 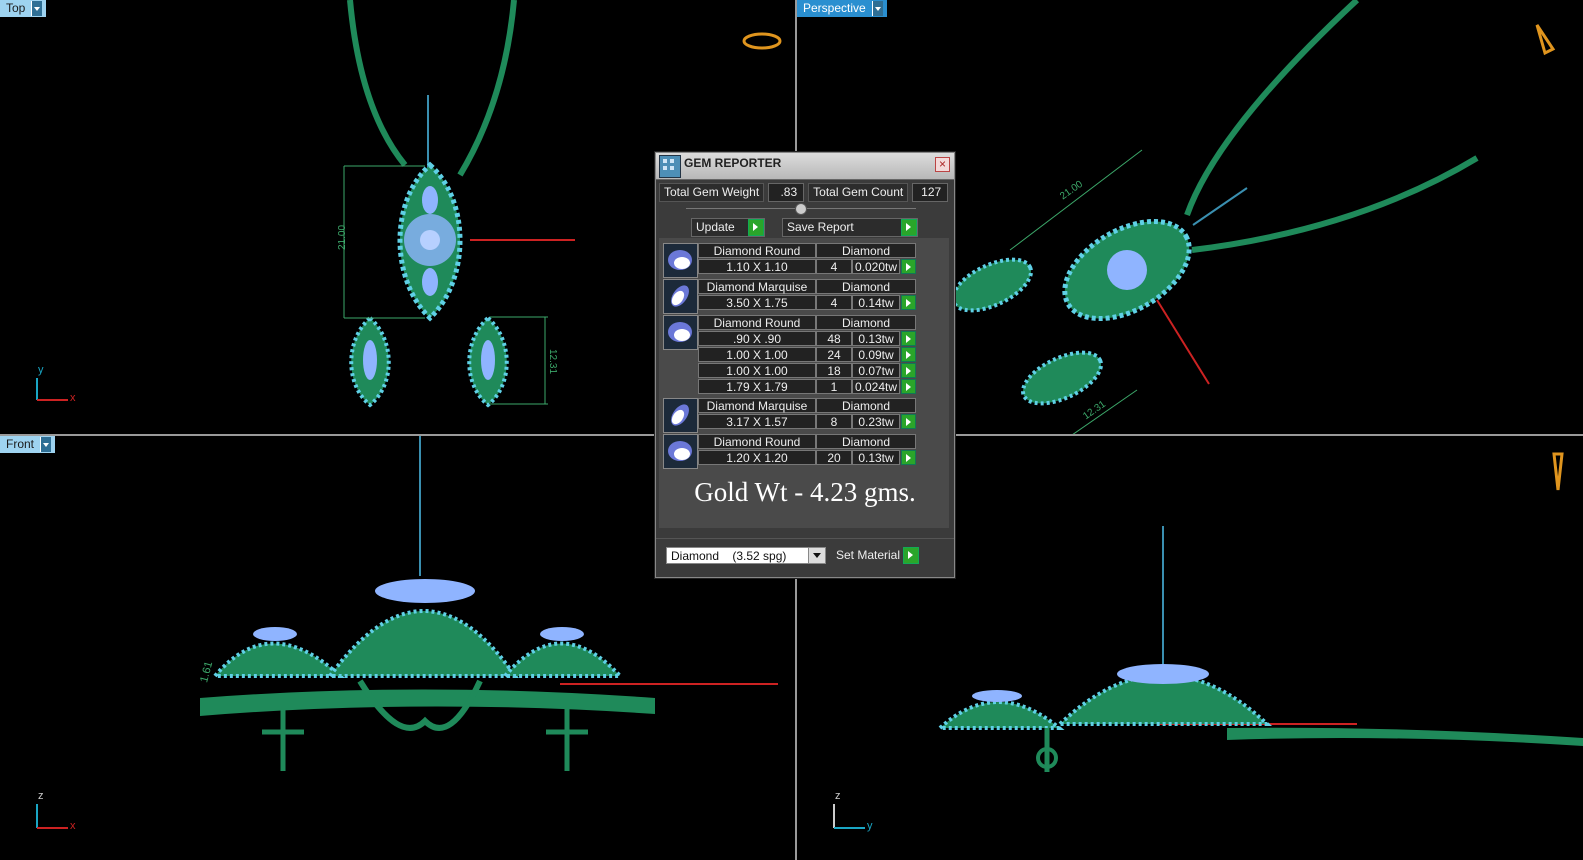 What do you see at coordinates (858, 192) in the screenshot?
I see `total-gem-count-label: Total Gem Count` at bounding box center [858, 192].